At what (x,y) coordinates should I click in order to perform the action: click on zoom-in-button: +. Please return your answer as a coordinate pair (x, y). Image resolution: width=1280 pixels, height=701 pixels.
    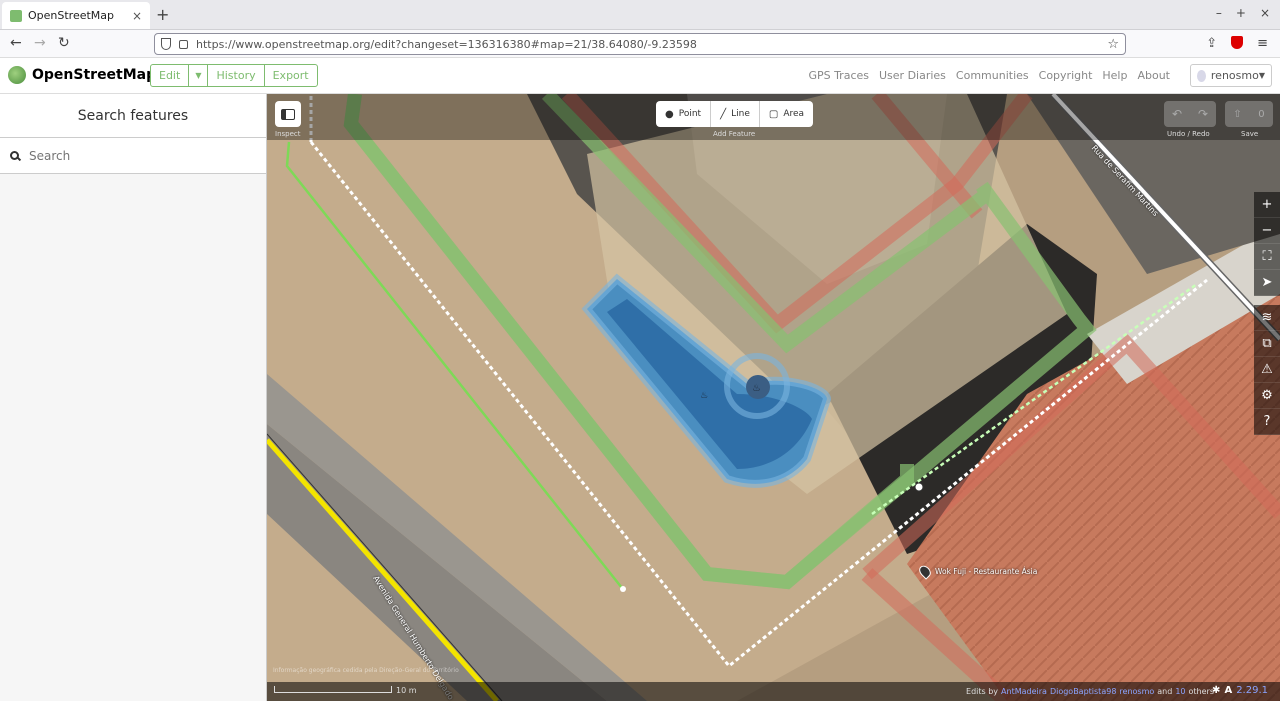
    Looking at the image, I should click on (1267, 205).